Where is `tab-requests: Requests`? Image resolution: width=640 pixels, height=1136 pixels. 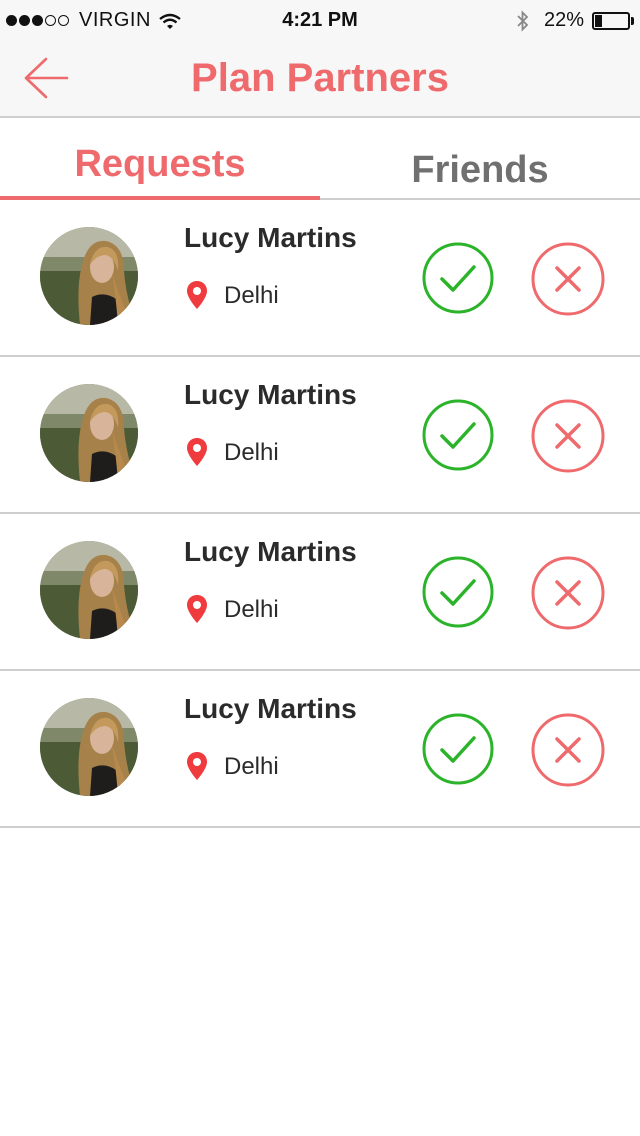 tab-requests: Requests is located at coordinates (160, 160).